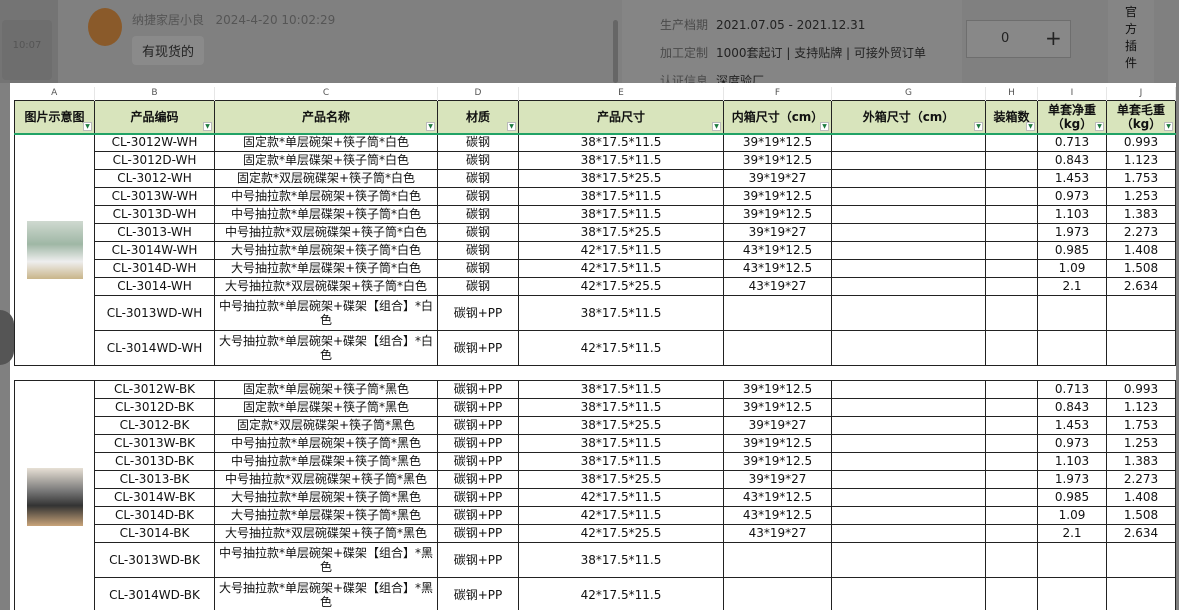 The image size is (1179, 610). I want to click on table-cell: 中号抽拉款*单层碗架+筷子筒*白色, so click(326, 196).